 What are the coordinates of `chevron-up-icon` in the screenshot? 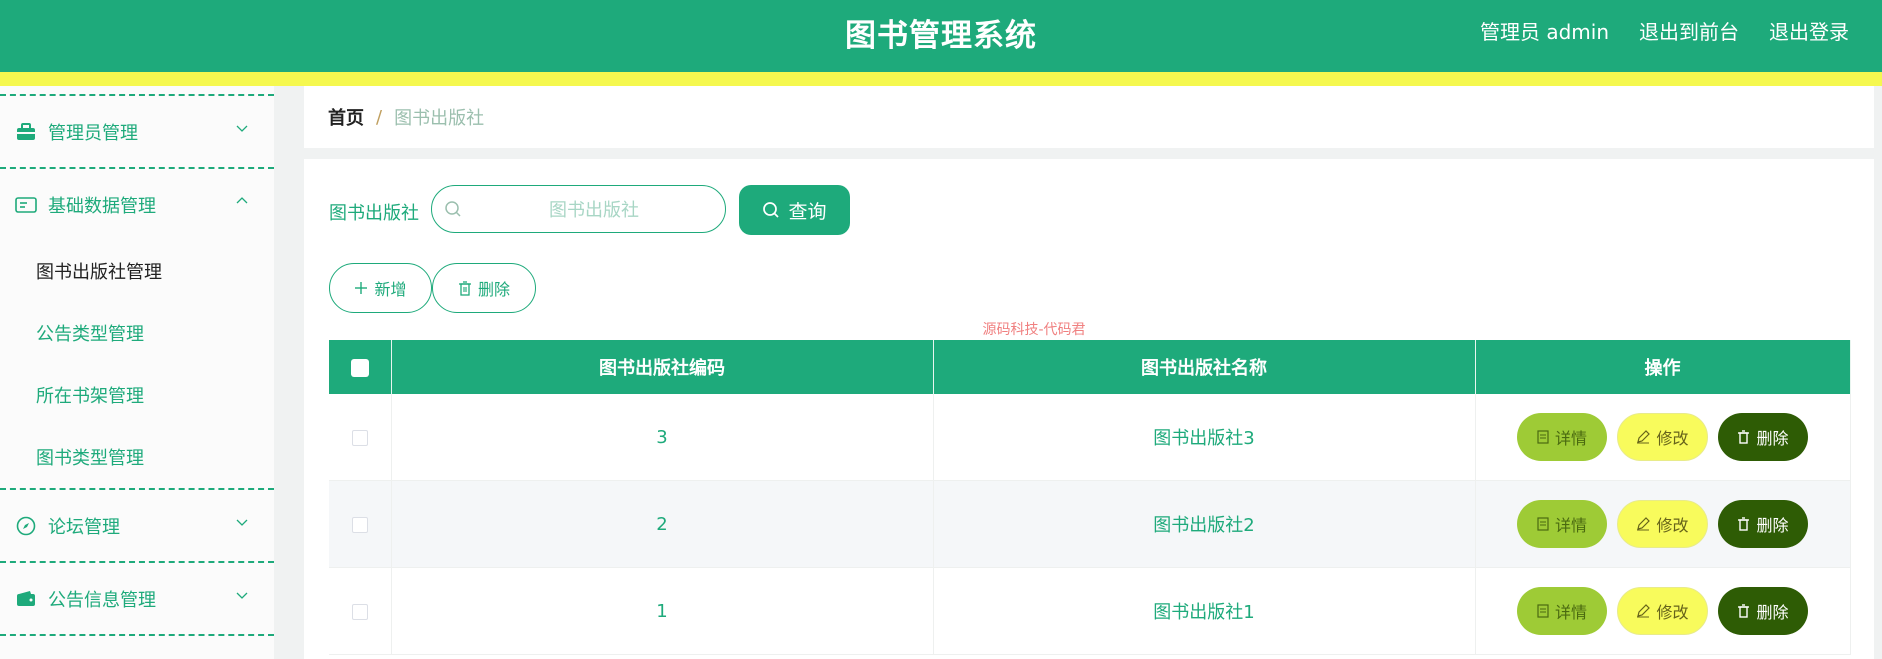 It's located at (242, 200).